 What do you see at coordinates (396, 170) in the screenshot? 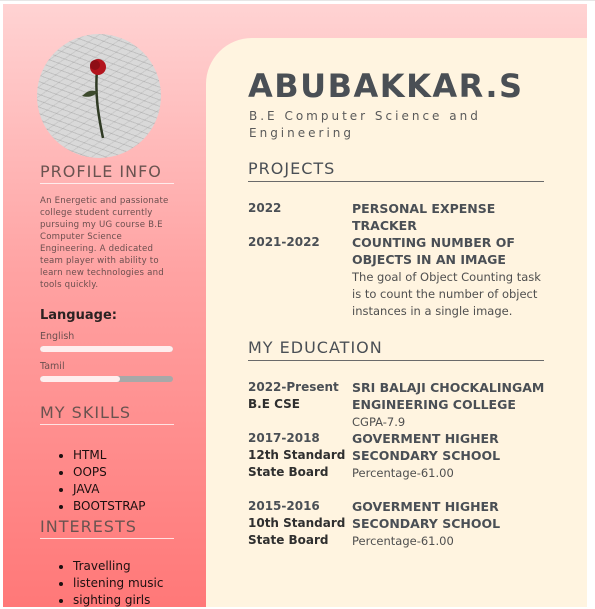
I see `projects-heading: PROJECTS` at bounding box center [396, 170].